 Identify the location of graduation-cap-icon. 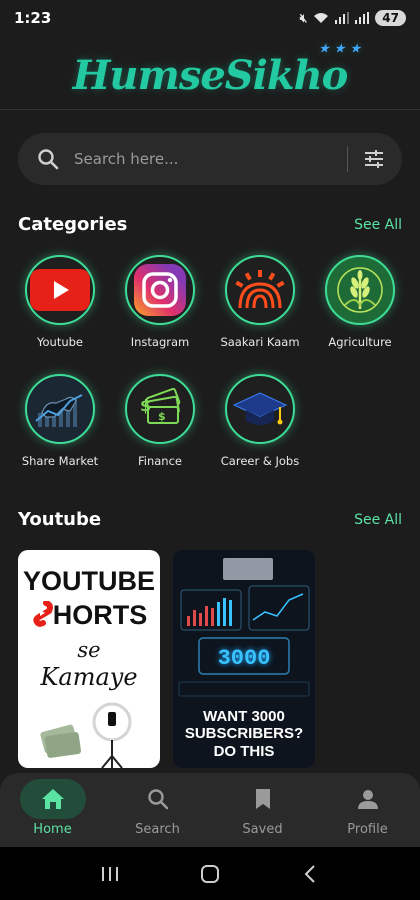
(260, 408).